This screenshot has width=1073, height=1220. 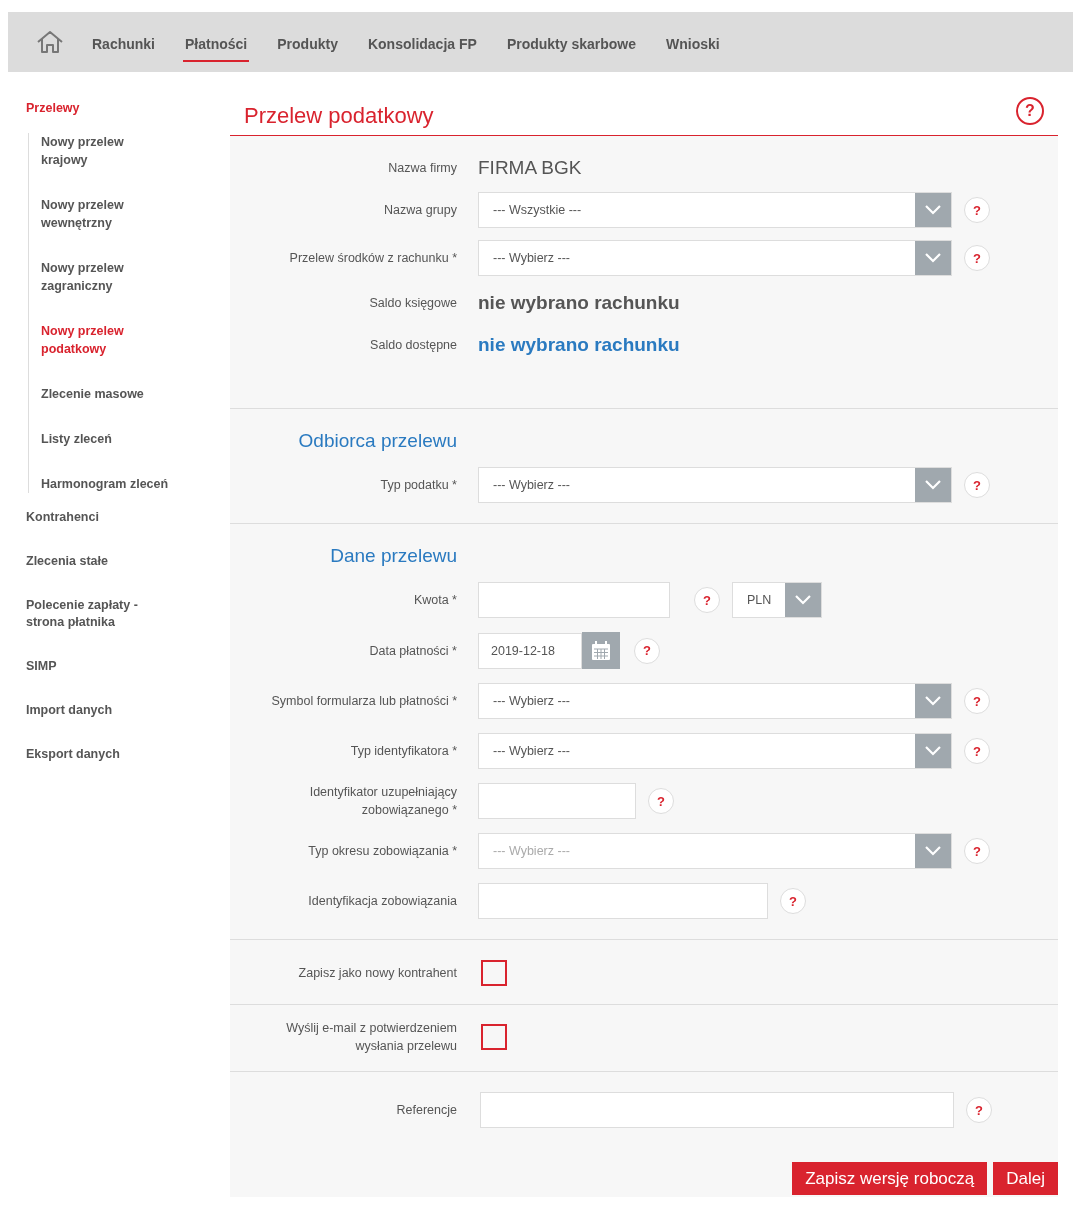 What do you see at coordinates (393, 556) in the screenshot?
I see `section-heading: Dane przelewu` at bounding box center [393, 556].